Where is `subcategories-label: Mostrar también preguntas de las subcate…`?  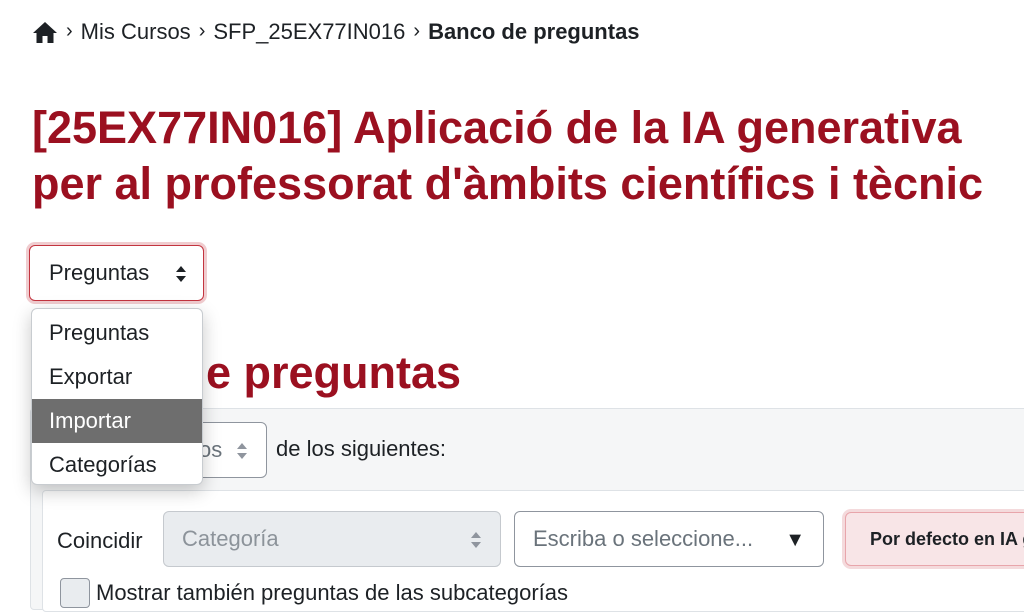 subcategories-label: Mostrar también preguntas de las subcate… is located at coordinates (332, 592).